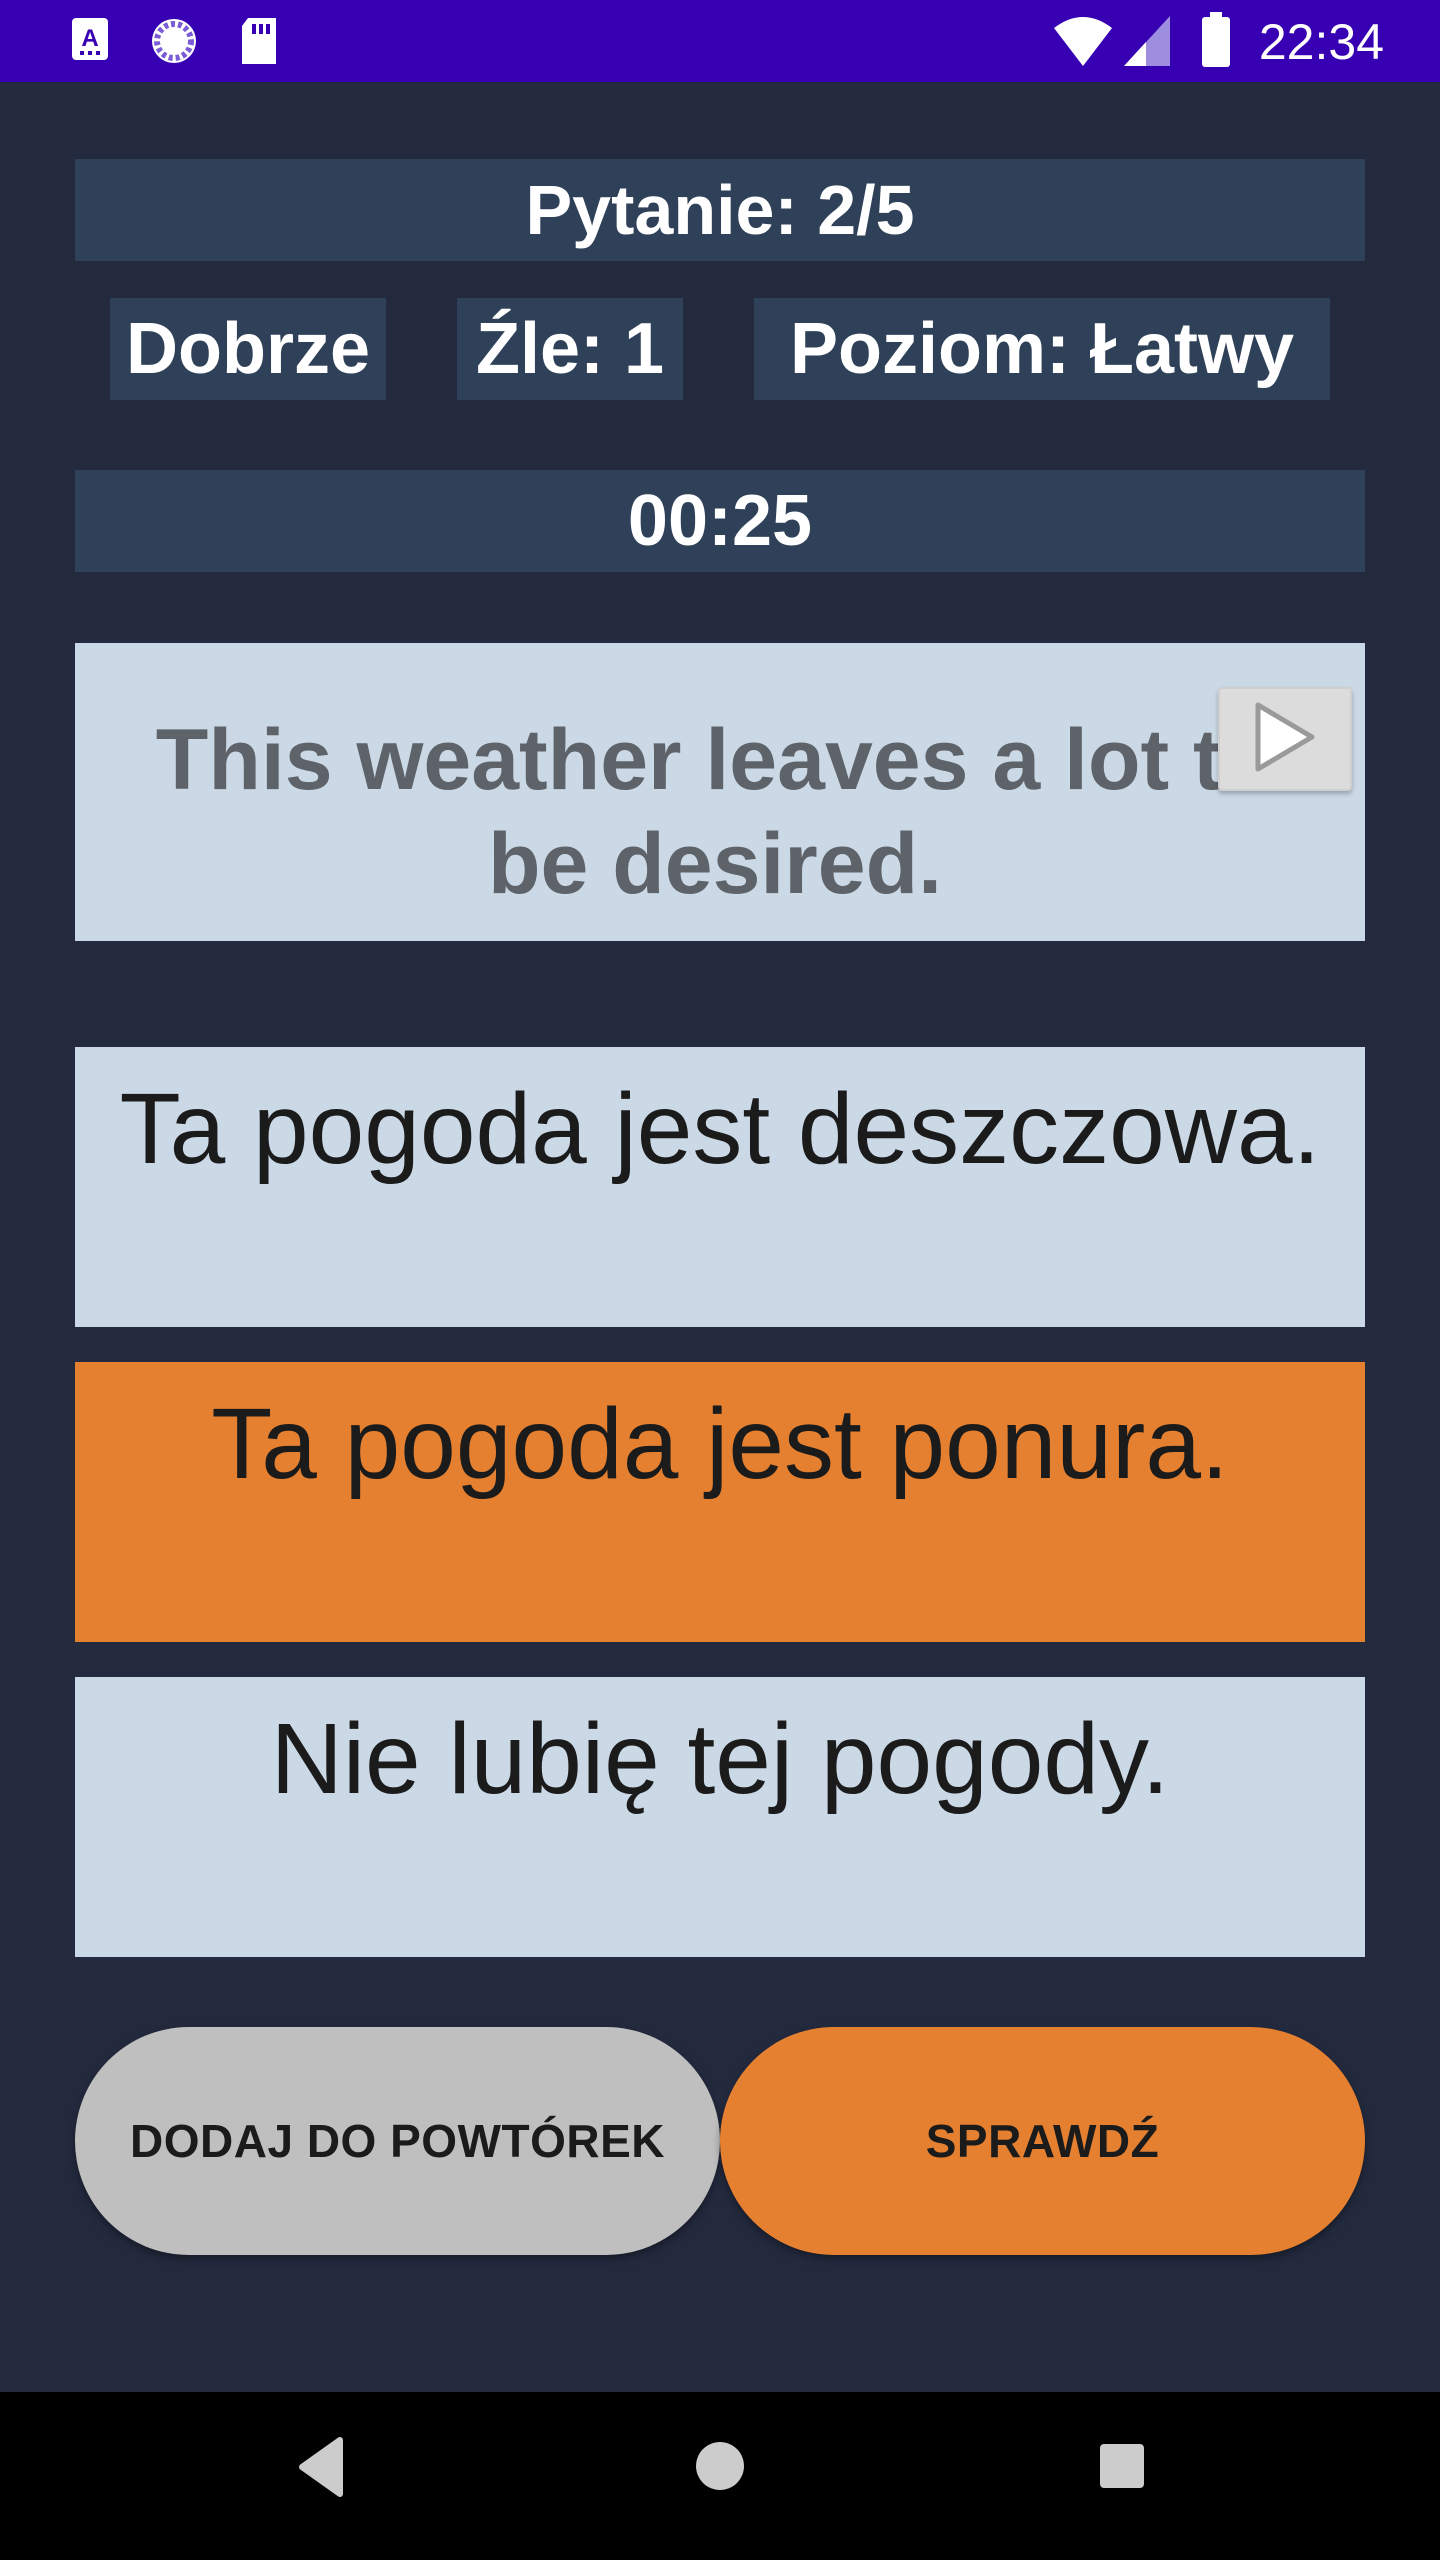 The width and height of the screenshot is (1440, 2560). Describe the element at coordinates (1123, 2469) in the screenshot. I see `recents-icon` at that location.